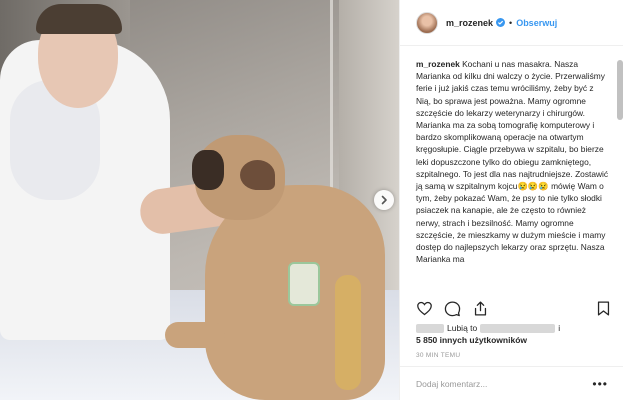 The image size is (623, 400). What do you see at coordinates (480, 308) in the screenshot?
I see `share-icon` at bounding box center [480, 308].